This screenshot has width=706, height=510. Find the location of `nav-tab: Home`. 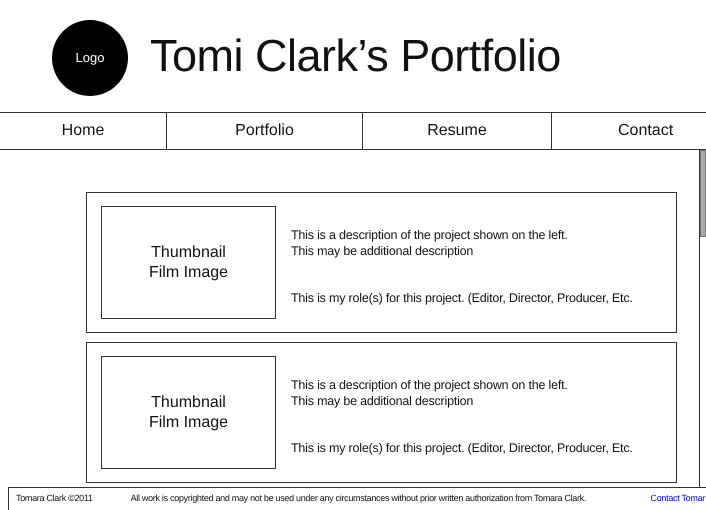

nav-tab: Home is located at coordinates (83, 131).